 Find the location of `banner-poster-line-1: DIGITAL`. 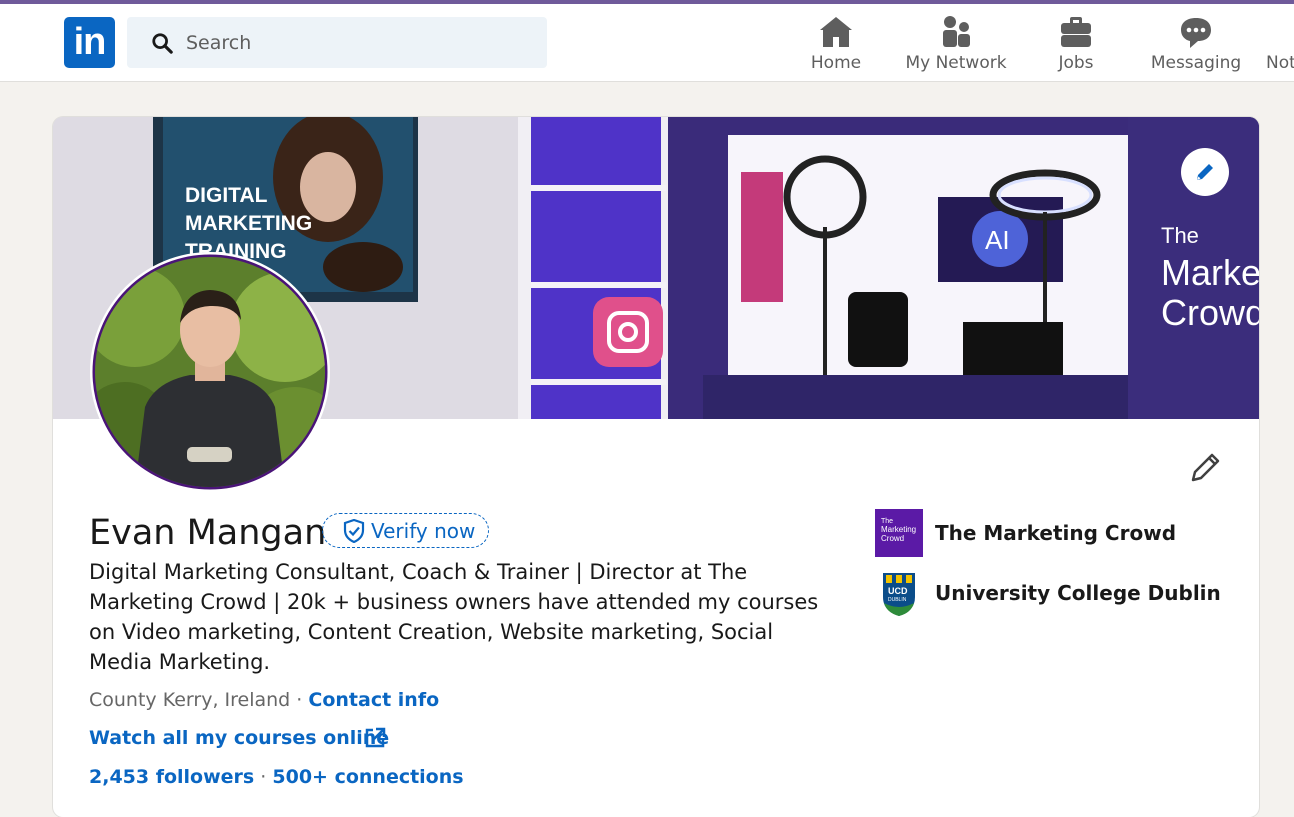

banner-poster-line-1: DIGITAL is located at coordinates (226, 195).